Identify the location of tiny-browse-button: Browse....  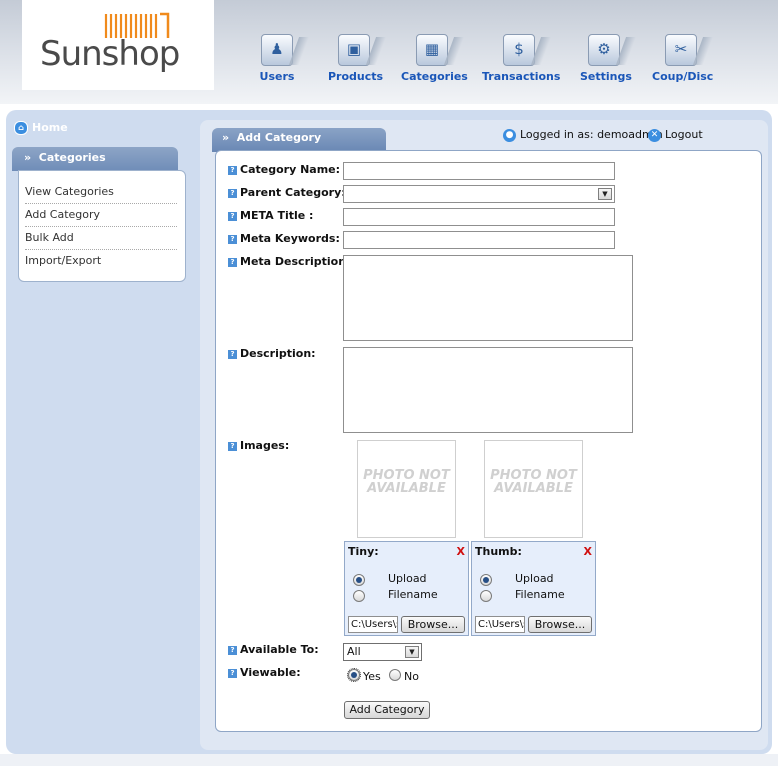
(433, 624).